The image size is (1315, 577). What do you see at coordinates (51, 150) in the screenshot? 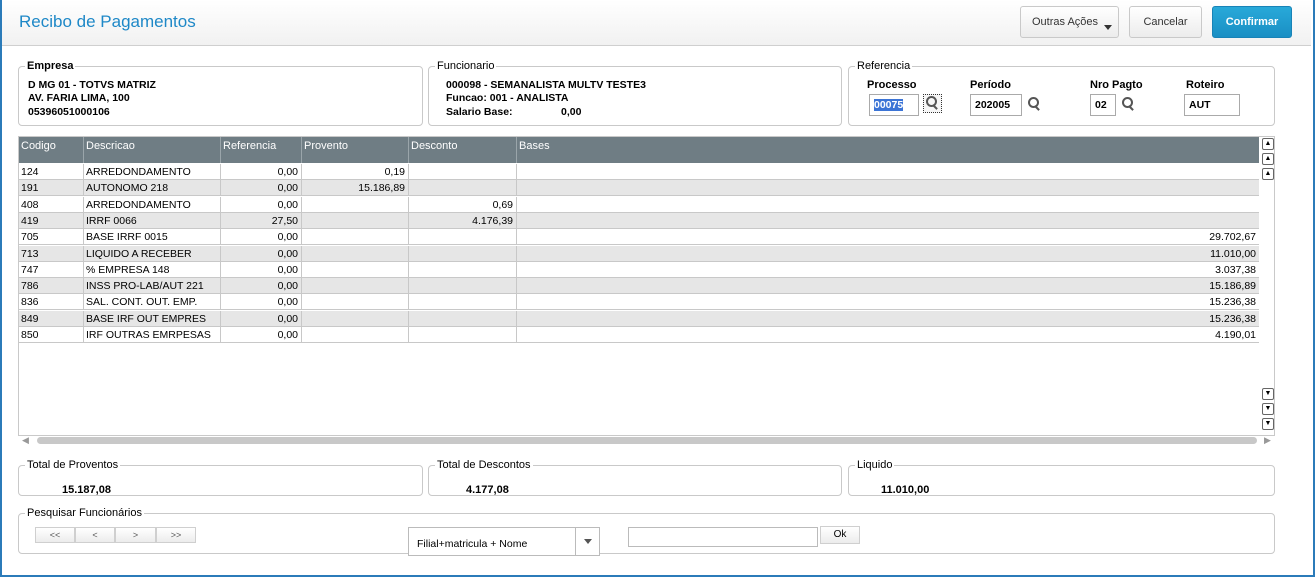
I see `col-codigo: Codigo` at bounding box center [51, 150].